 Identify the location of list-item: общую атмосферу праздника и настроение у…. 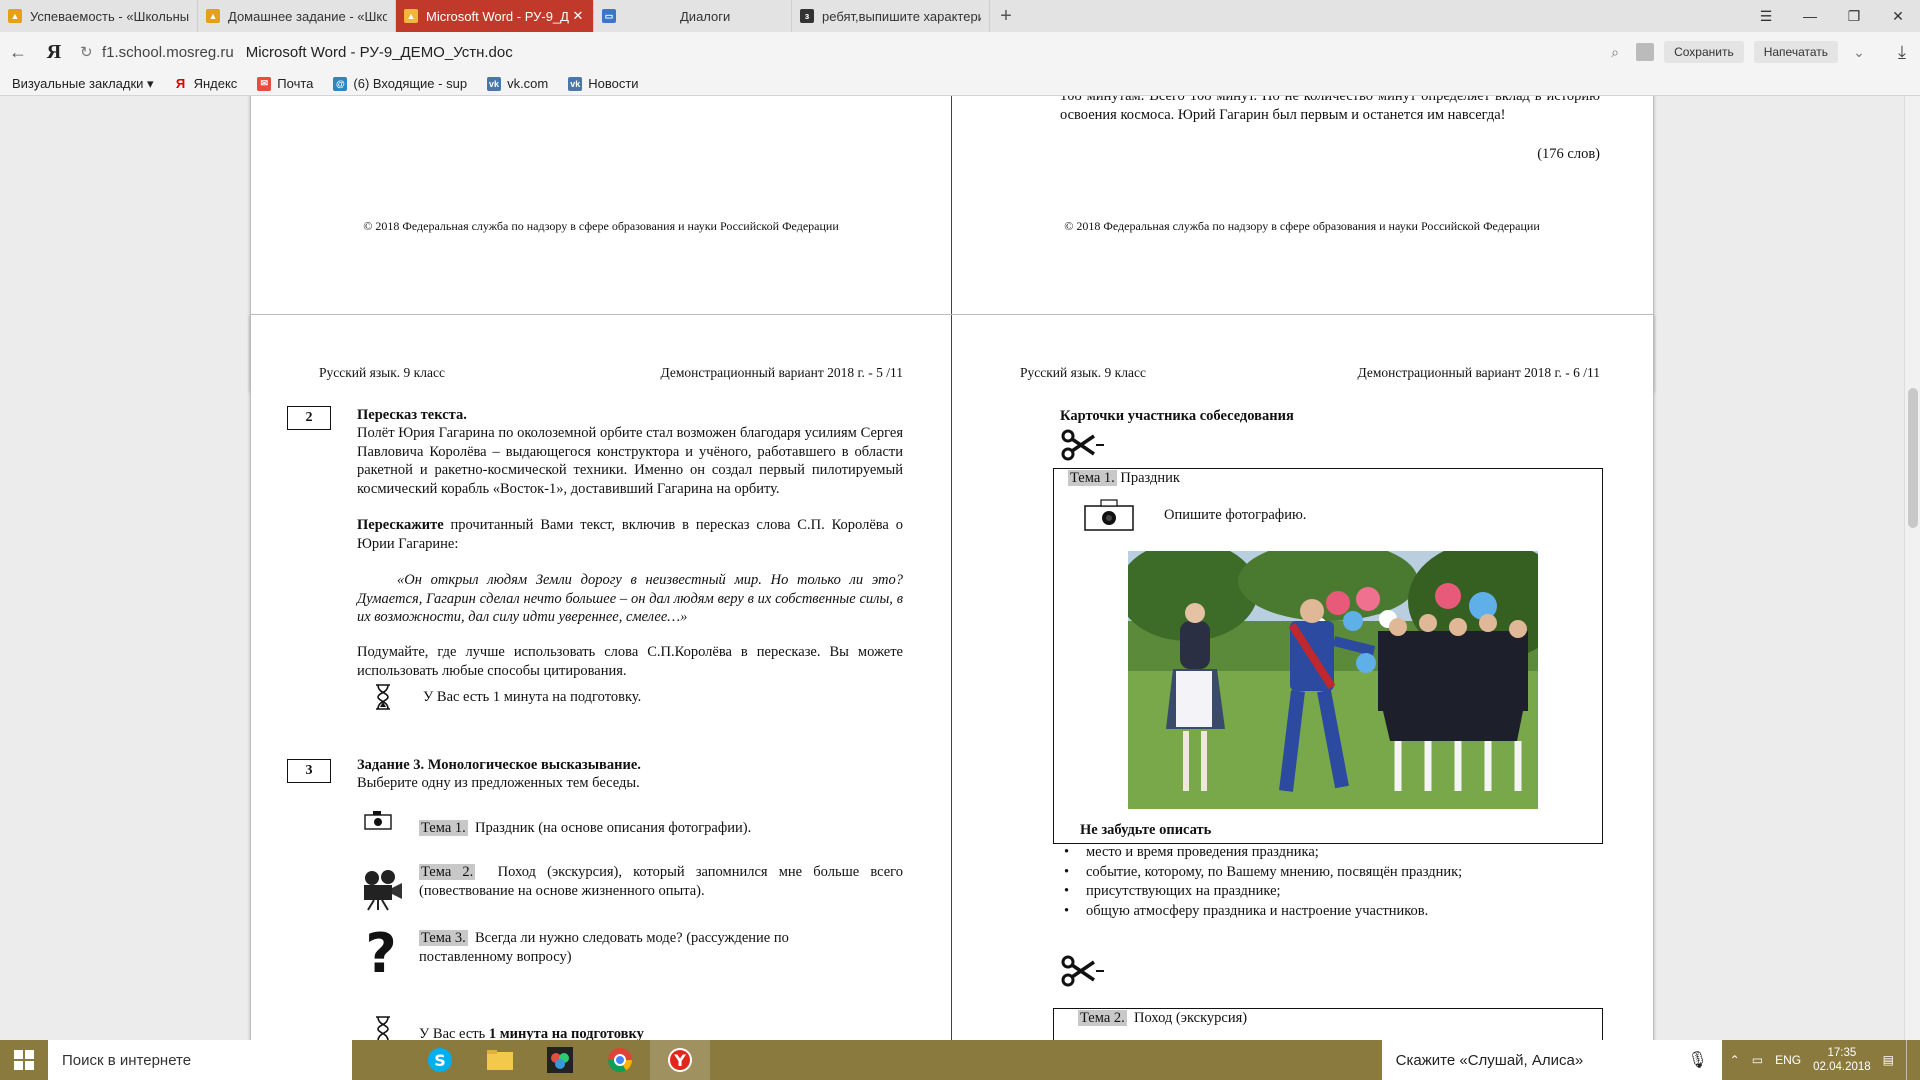
(1328, 912).